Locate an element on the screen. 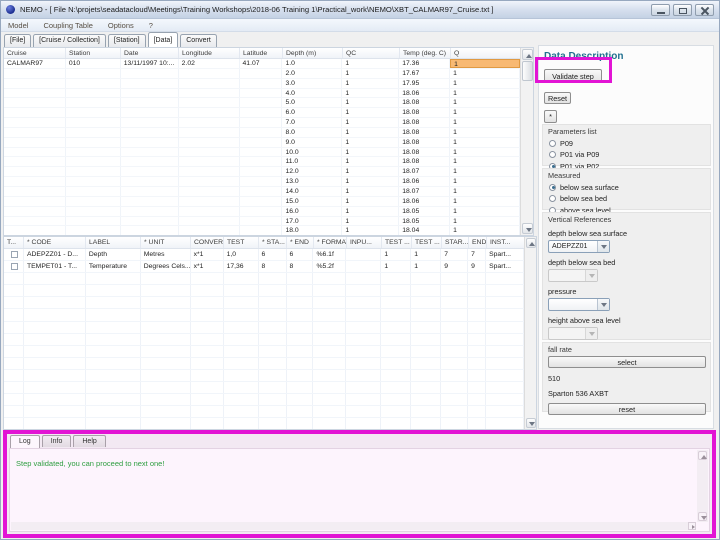  menu-item-options: Options is located at coordinates (121, 25).